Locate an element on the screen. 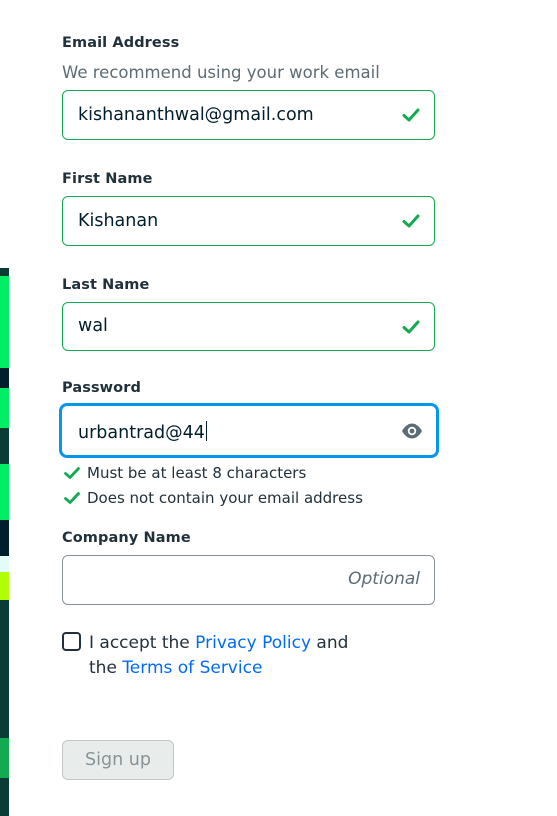  decorative-side-art is located at coordinates (4, 542).